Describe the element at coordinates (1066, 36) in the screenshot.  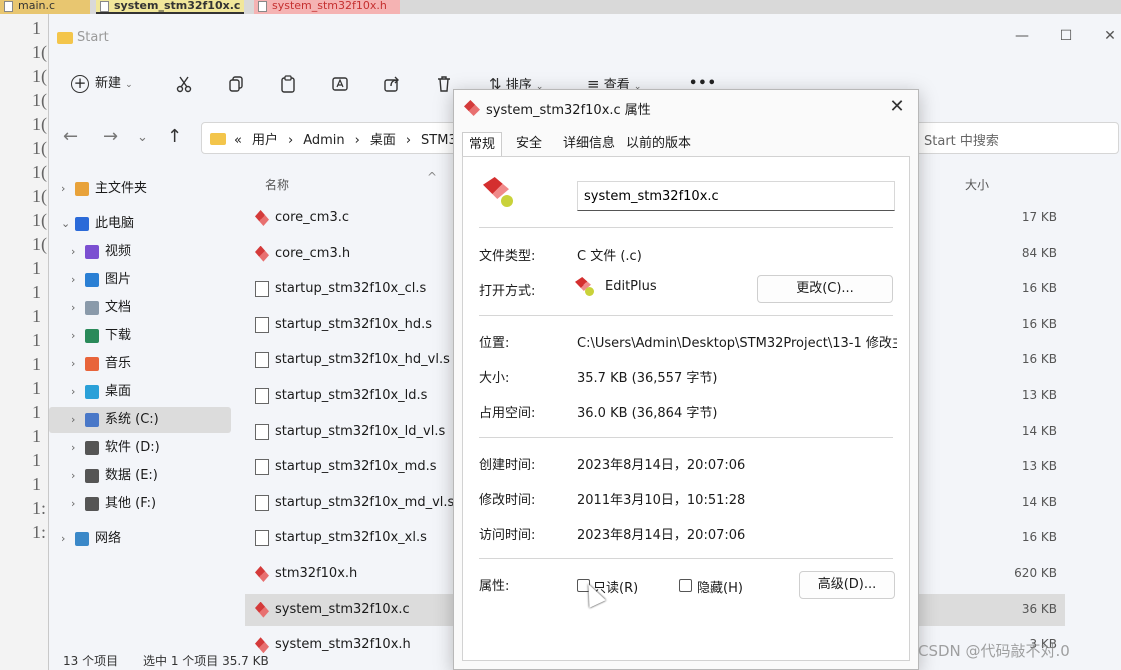
I see `maximize-button: ☐` at that location.